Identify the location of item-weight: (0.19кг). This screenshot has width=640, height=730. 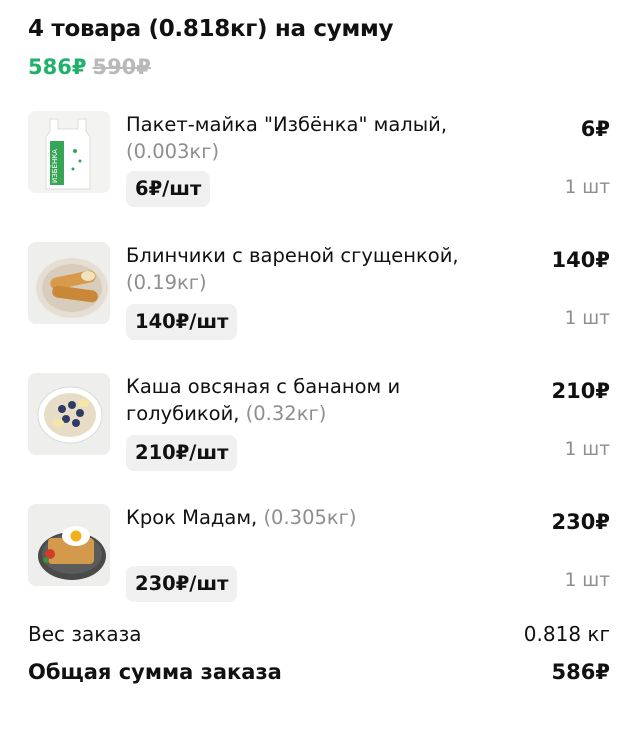
(166, 282).